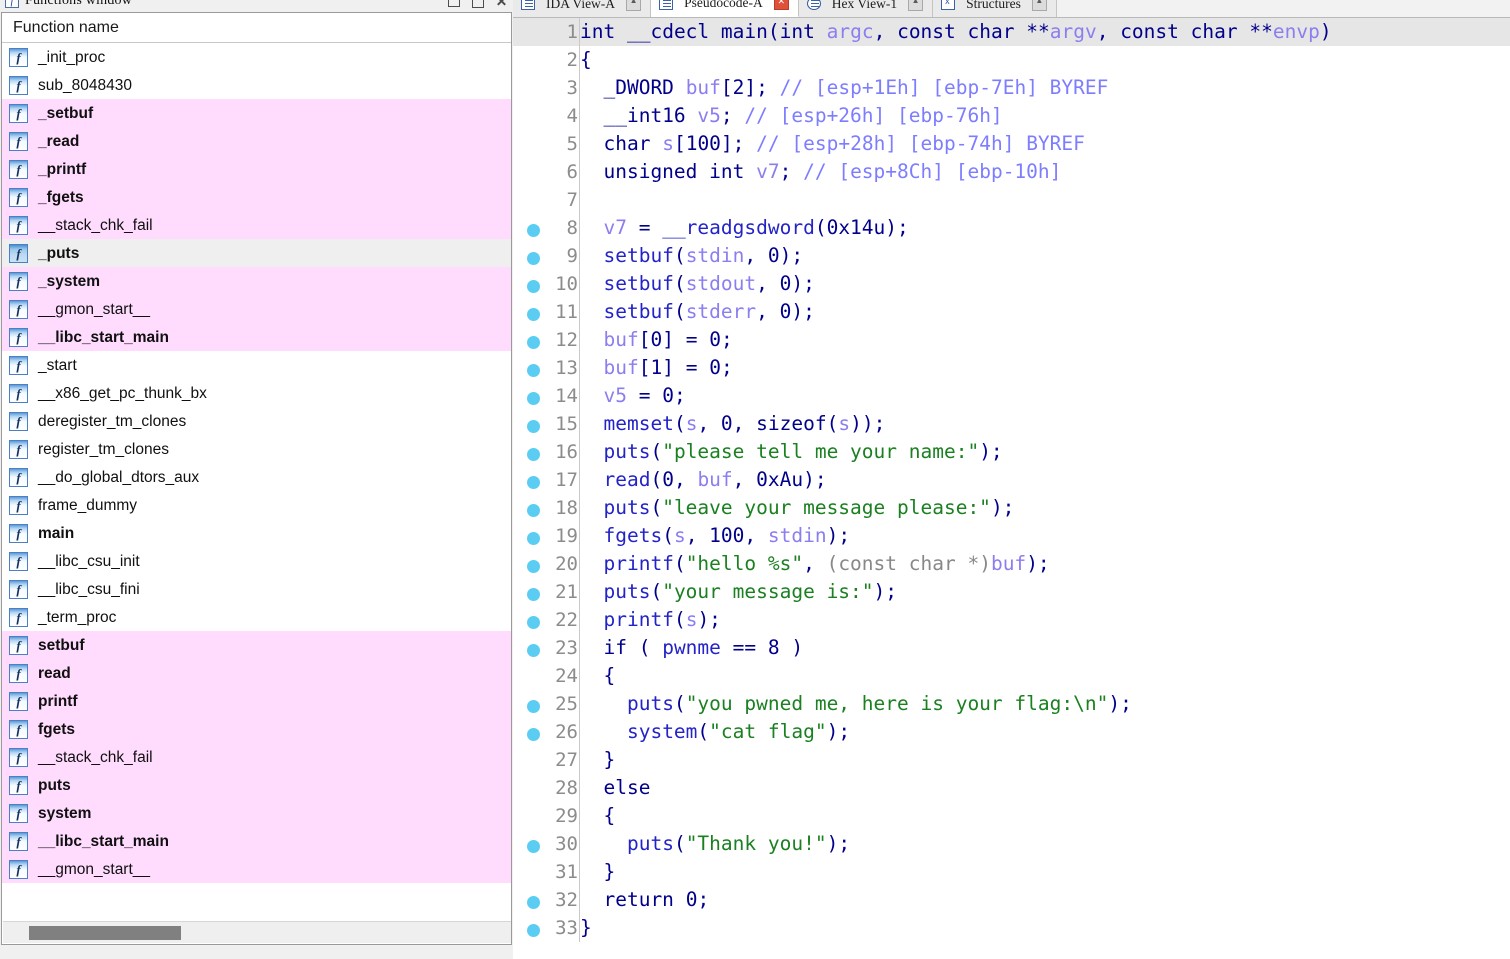  I want to click on function-name-column-header: Function name, so click(256, 28).